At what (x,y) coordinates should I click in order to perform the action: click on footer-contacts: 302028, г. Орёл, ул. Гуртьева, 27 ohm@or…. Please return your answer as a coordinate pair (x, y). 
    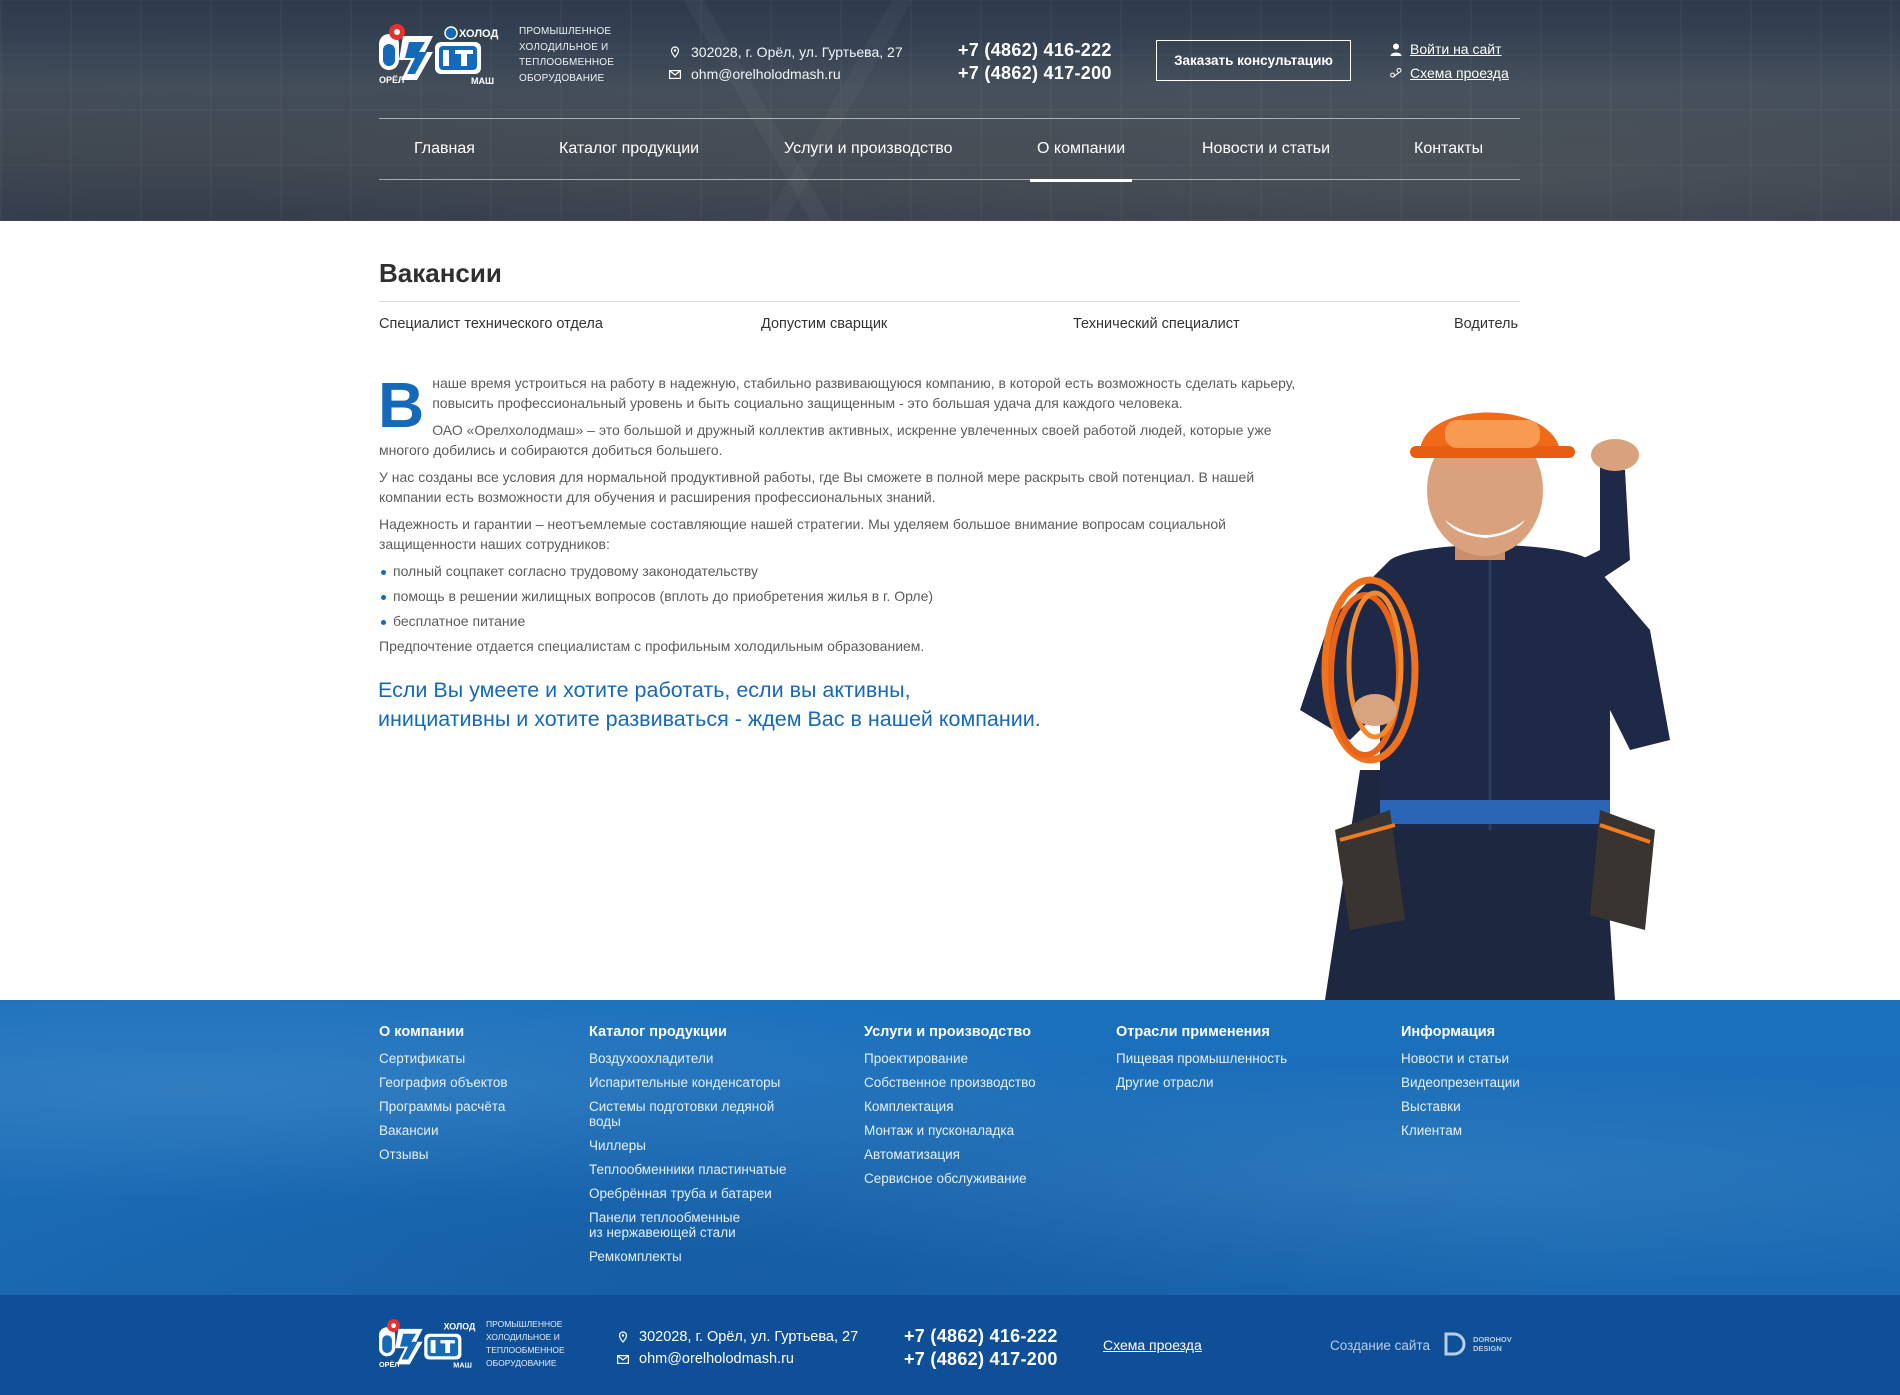
    Looking at the image, I should click on (737, 1348).